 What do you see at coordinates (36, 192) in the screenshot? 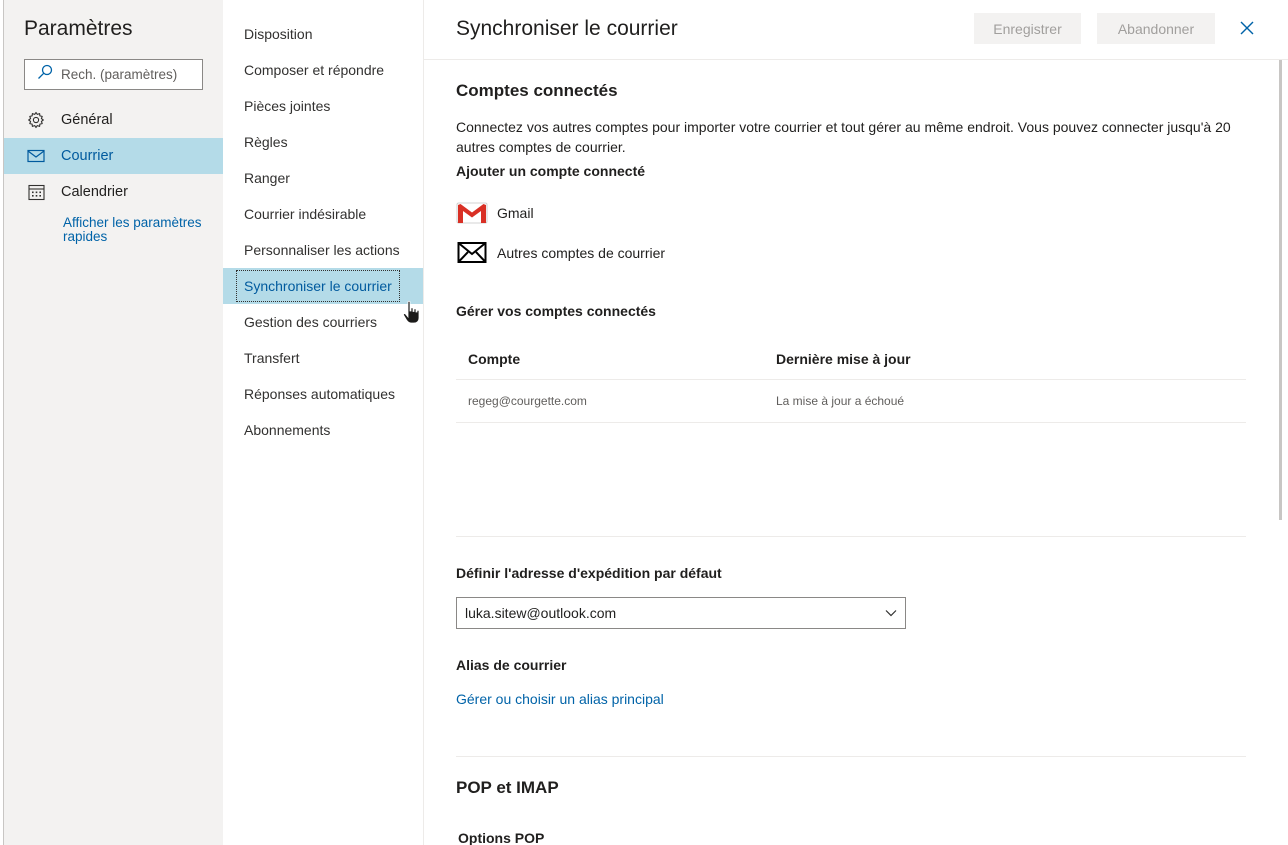
I see `calendar-icon` at bounding box center [36, 192].